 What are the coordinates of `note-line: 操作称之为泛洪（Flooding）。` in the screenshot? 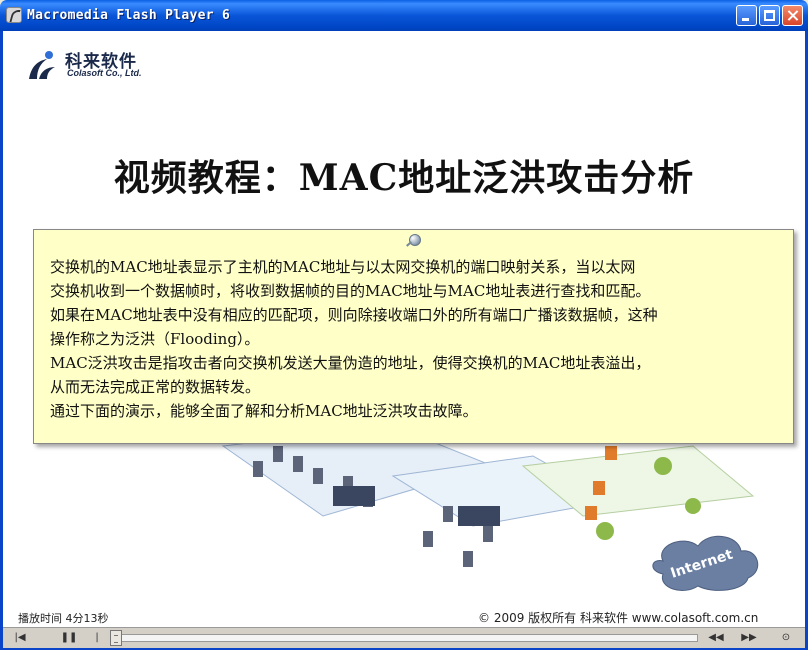 It's located at (155, 339).